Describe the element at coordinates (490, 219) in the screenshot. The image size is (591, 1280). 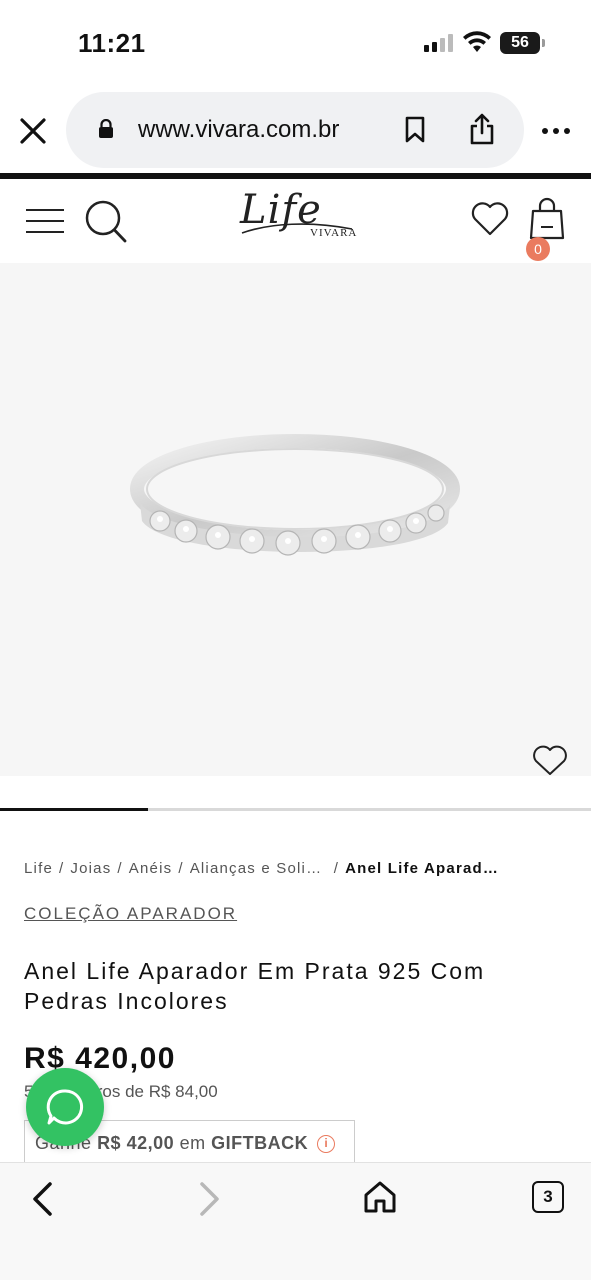
I see `wishlist-heart-icon` at that location.